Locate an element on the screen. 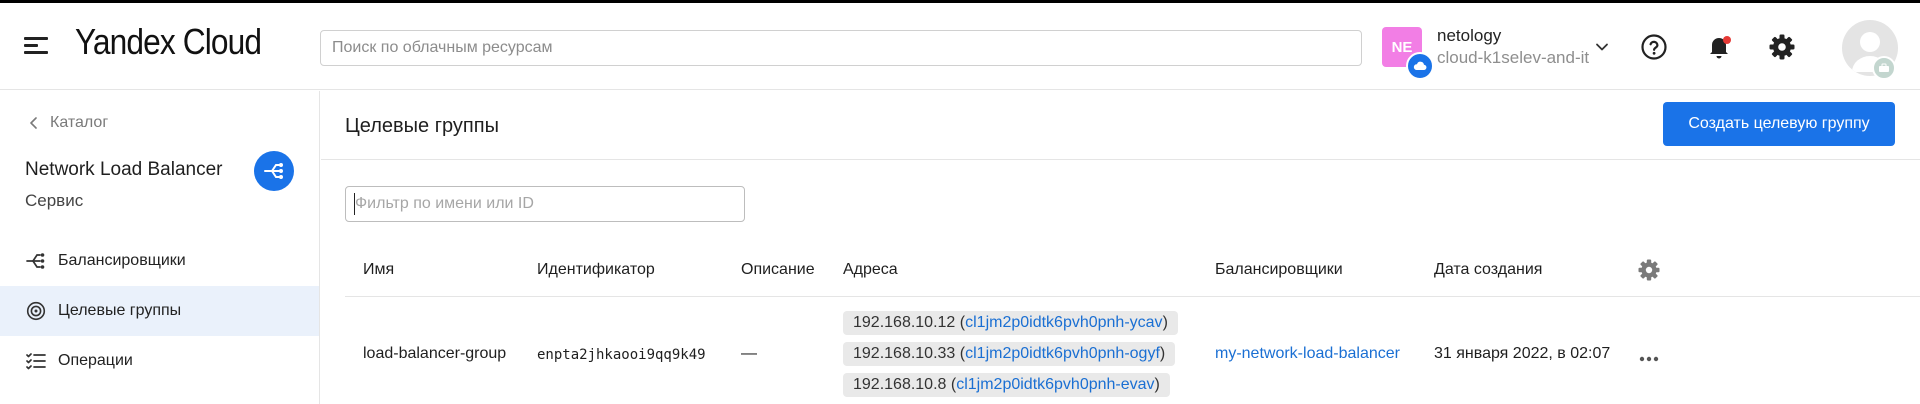 This screenshot has height=404, width=1920. column-header-description: Описание is located at coordinates (778, 270).